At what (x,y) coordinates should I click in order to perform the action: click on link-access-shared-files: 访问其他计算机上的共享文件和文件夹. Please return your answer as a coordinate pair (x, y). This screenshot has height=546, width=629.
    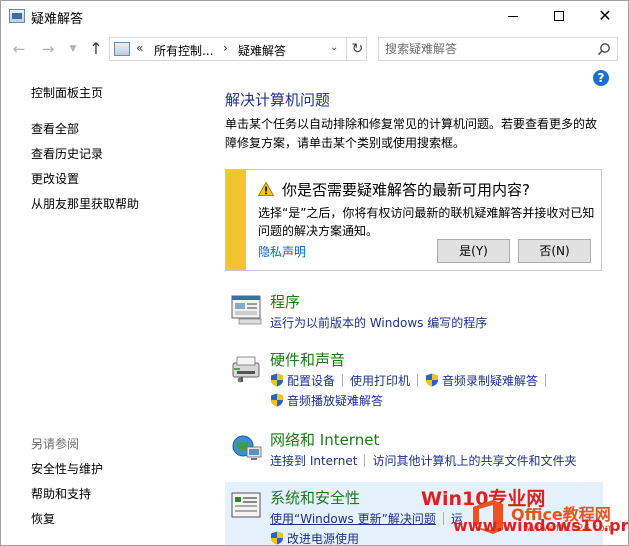
    Looking at the image, I should click on (474, 461).